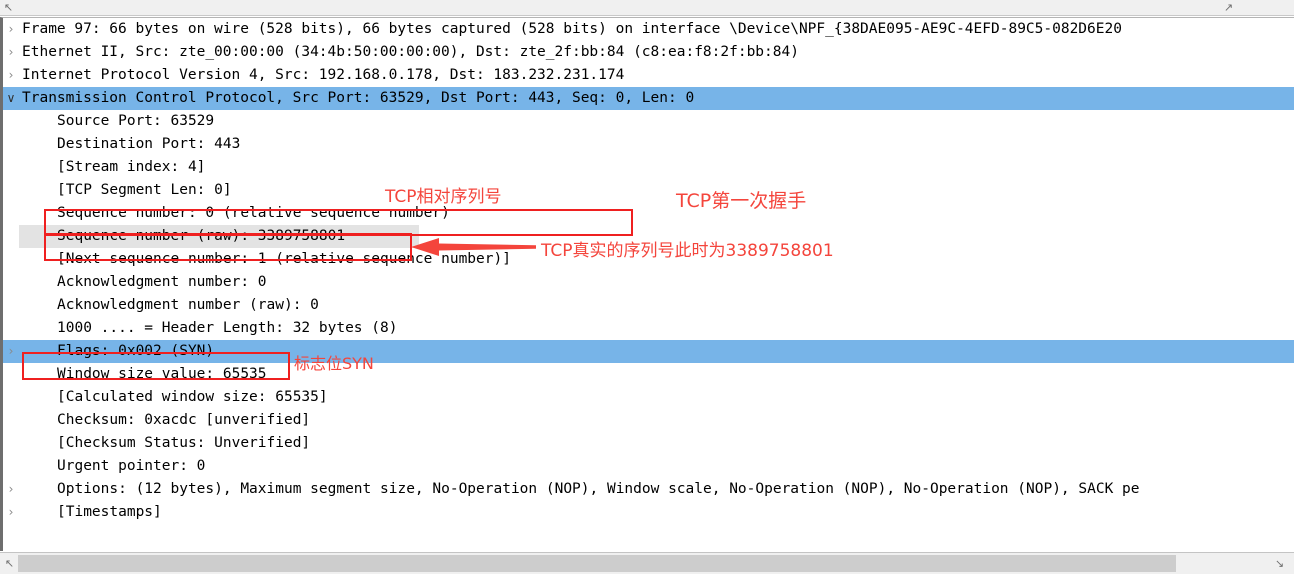 This screenshot has width=1294, height=574. Describe the element at coordinates (9, 563) in the screenshot. I see `scroll-left-icon: ↖` at that location.